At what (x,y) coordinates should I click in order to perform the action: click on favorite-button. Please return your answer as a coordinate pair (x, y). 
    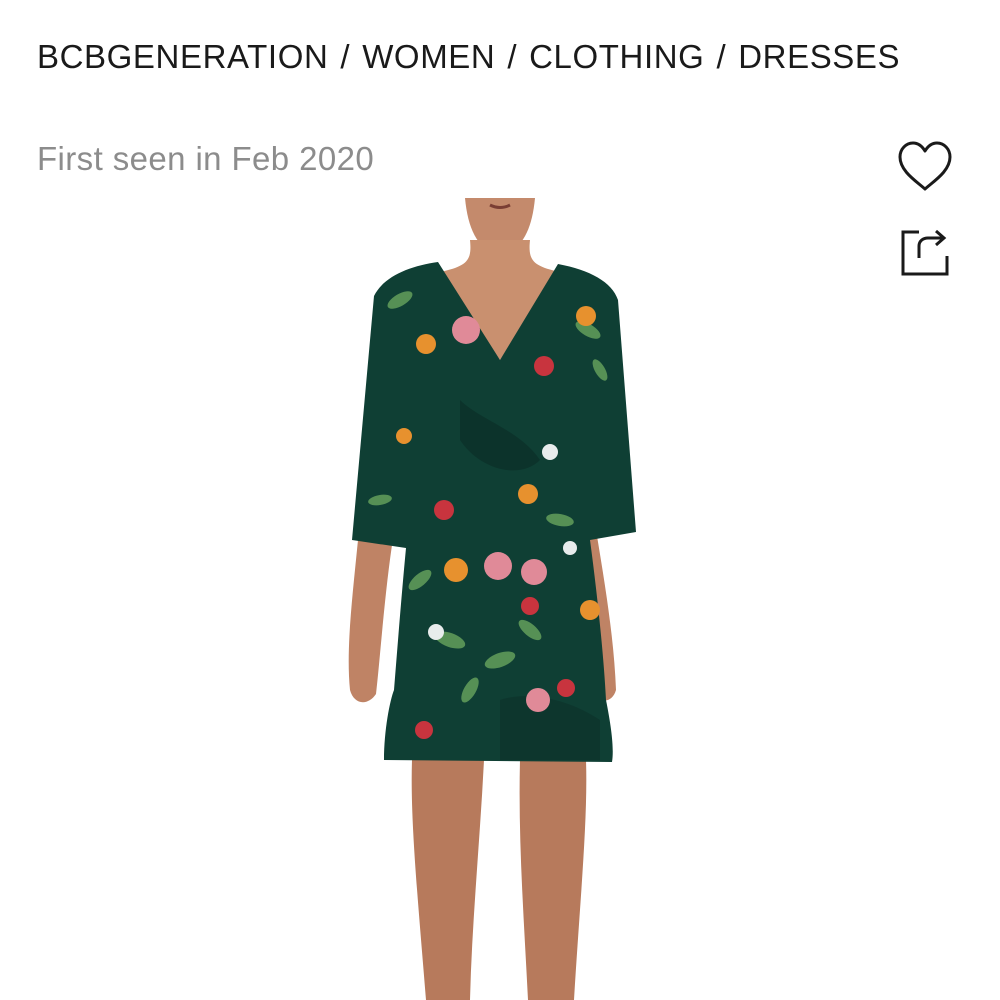
    Looking at the image, I should click on (925, 167).